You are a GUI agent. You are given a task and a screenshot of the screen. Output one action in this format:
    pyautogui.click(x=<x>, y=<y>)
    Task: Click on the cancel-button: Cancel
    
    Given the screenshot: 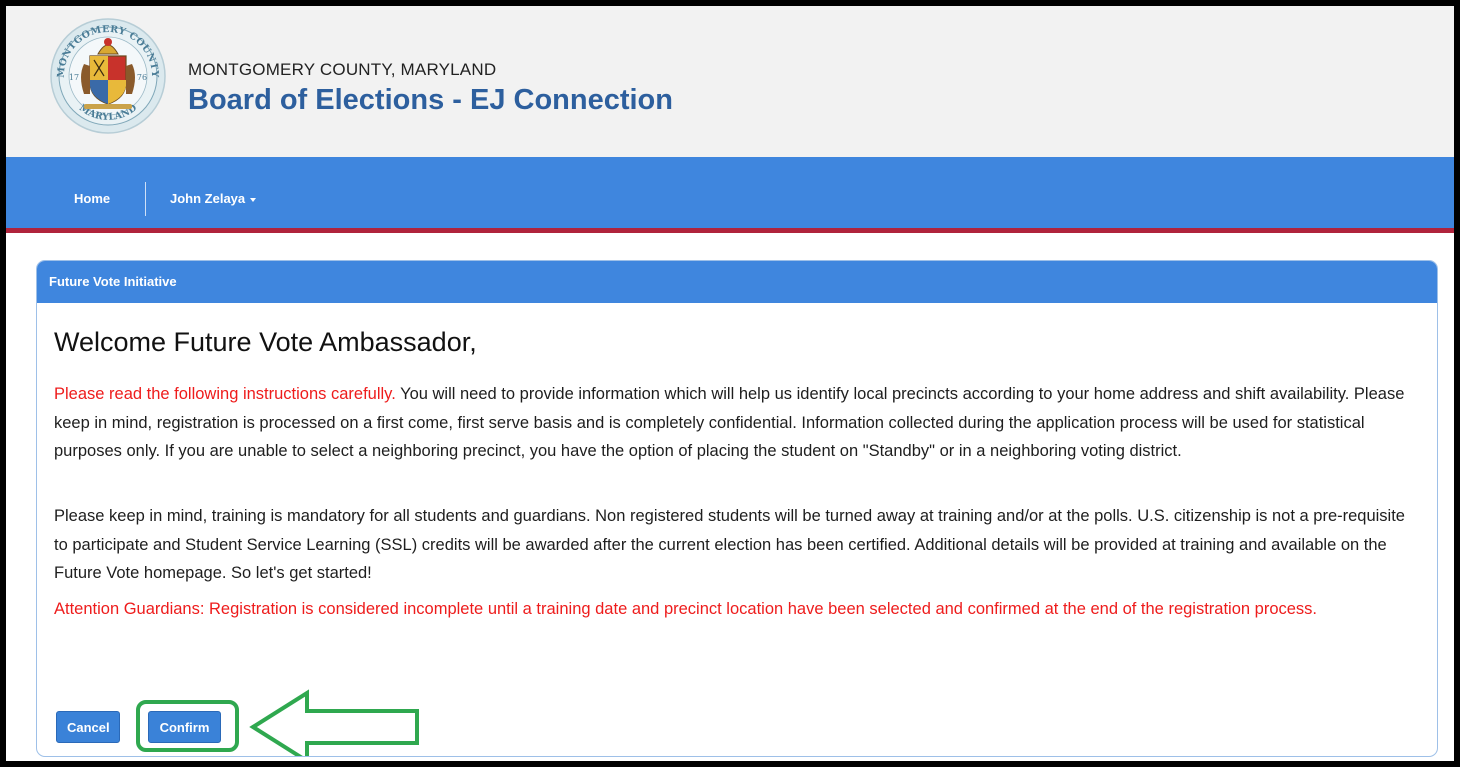 What is the action you would take?
    pyautogui.click(x=88, y=727)
    